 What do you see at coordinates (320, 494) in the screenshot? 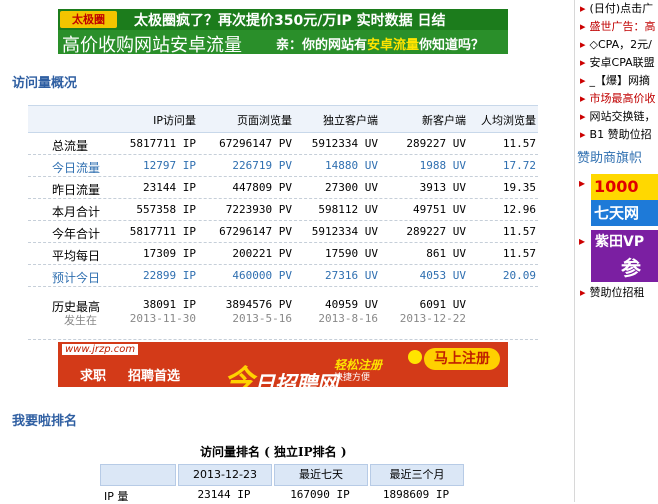
I see `rank-value-week: 167090 IP` at bounding box center [320, 494].